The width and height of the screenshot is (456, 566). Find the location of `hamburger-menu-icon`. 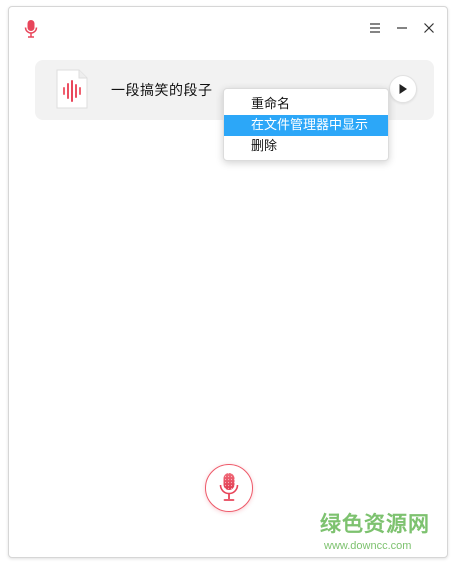

hamburger-menu-icon is located at coordinates (375, 28).